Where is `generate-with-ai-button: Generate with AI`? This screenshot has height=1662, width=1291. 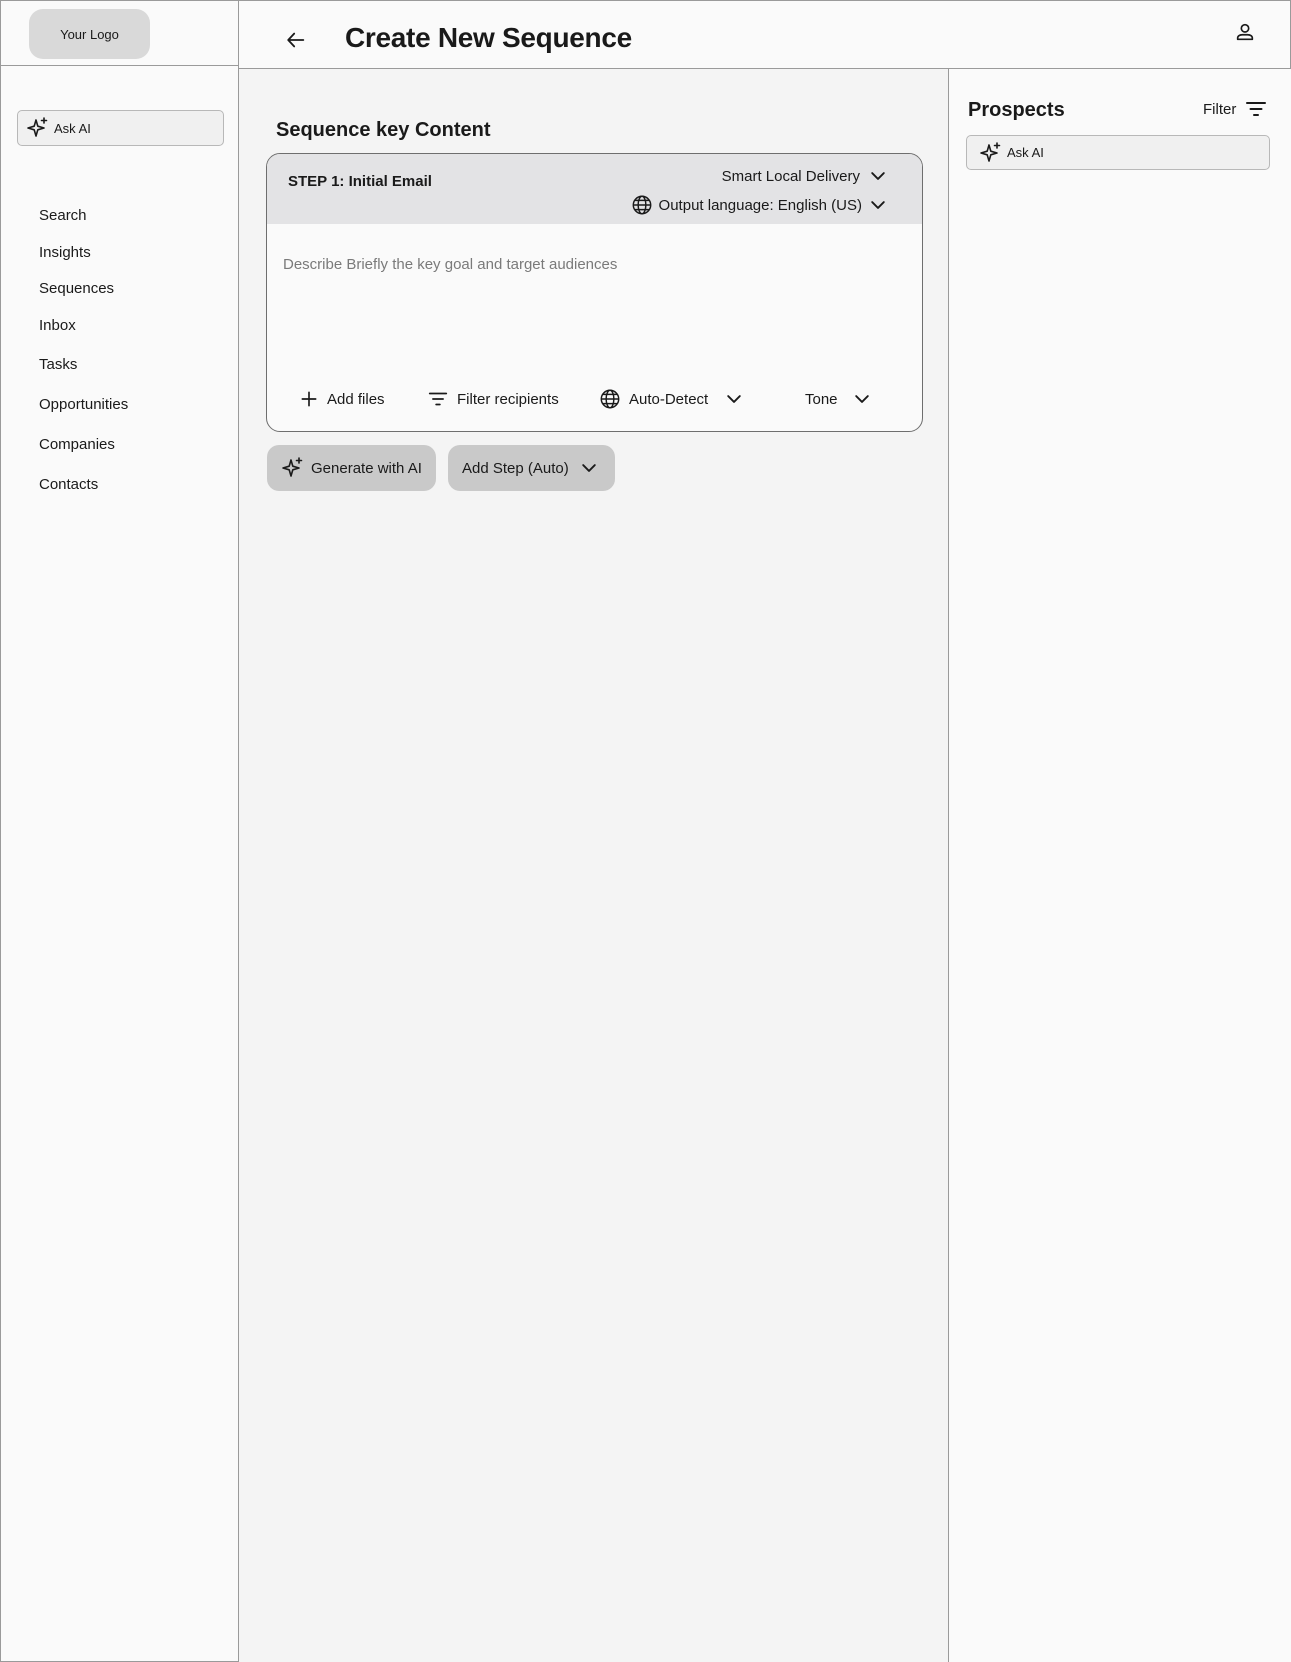 generate-with-ai-button: Generate with AI is located at coordinates (351, 468).